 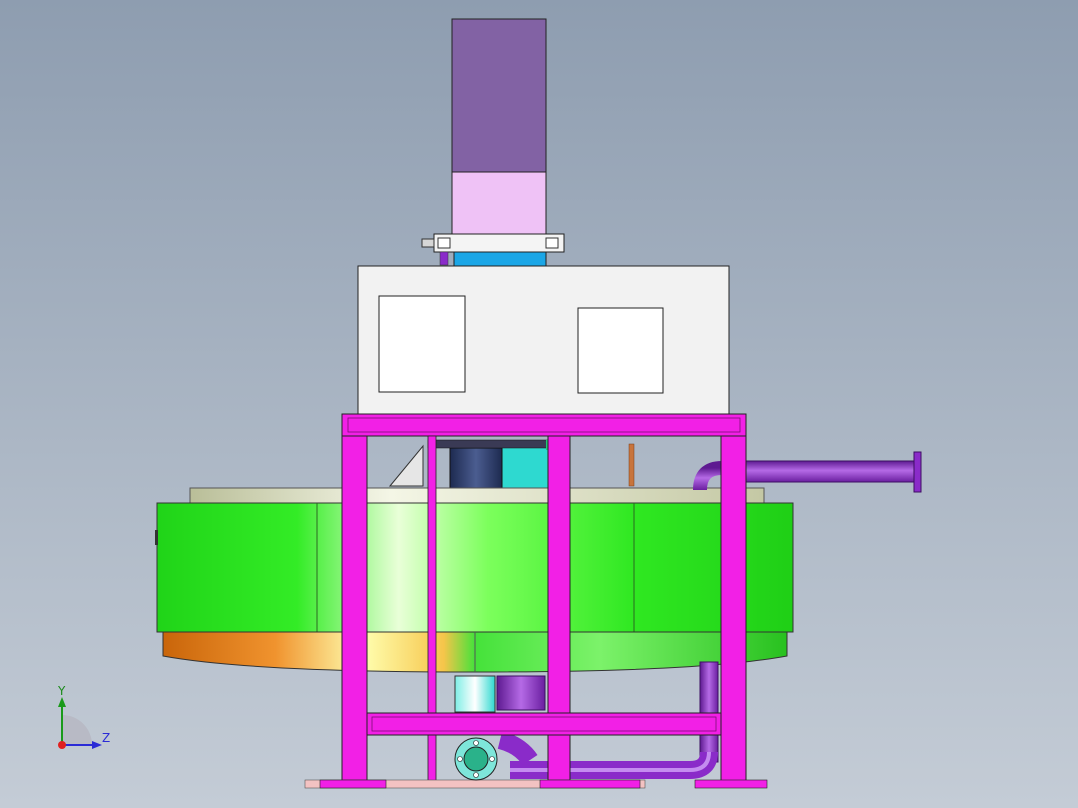 What do you see at coordinates (62, 691) in the screenshot?
I see `y-axis-label: Y` at bounding box center [62, 691].